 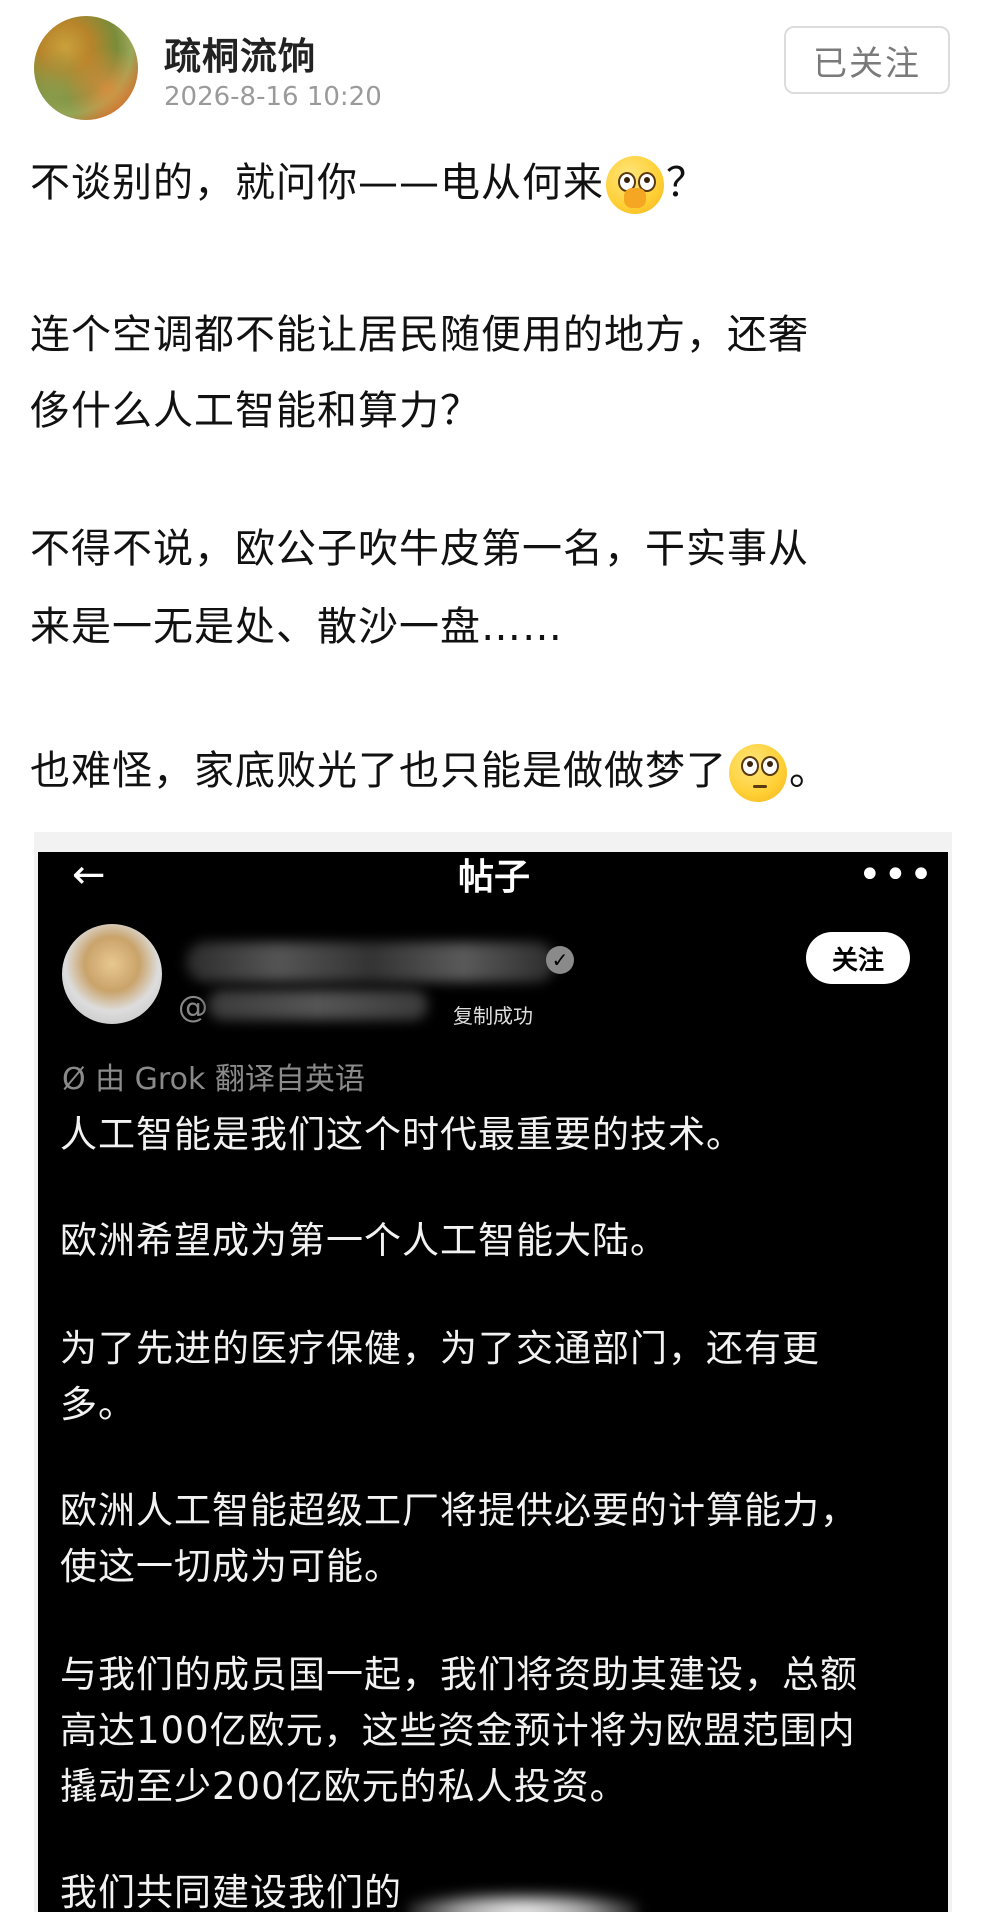 What do you see at coordinates (213, 1079) in the screenshot?
I see `translation-note: Ø 由 Grok 翻译自英语` at bounding box center [213, 1079].